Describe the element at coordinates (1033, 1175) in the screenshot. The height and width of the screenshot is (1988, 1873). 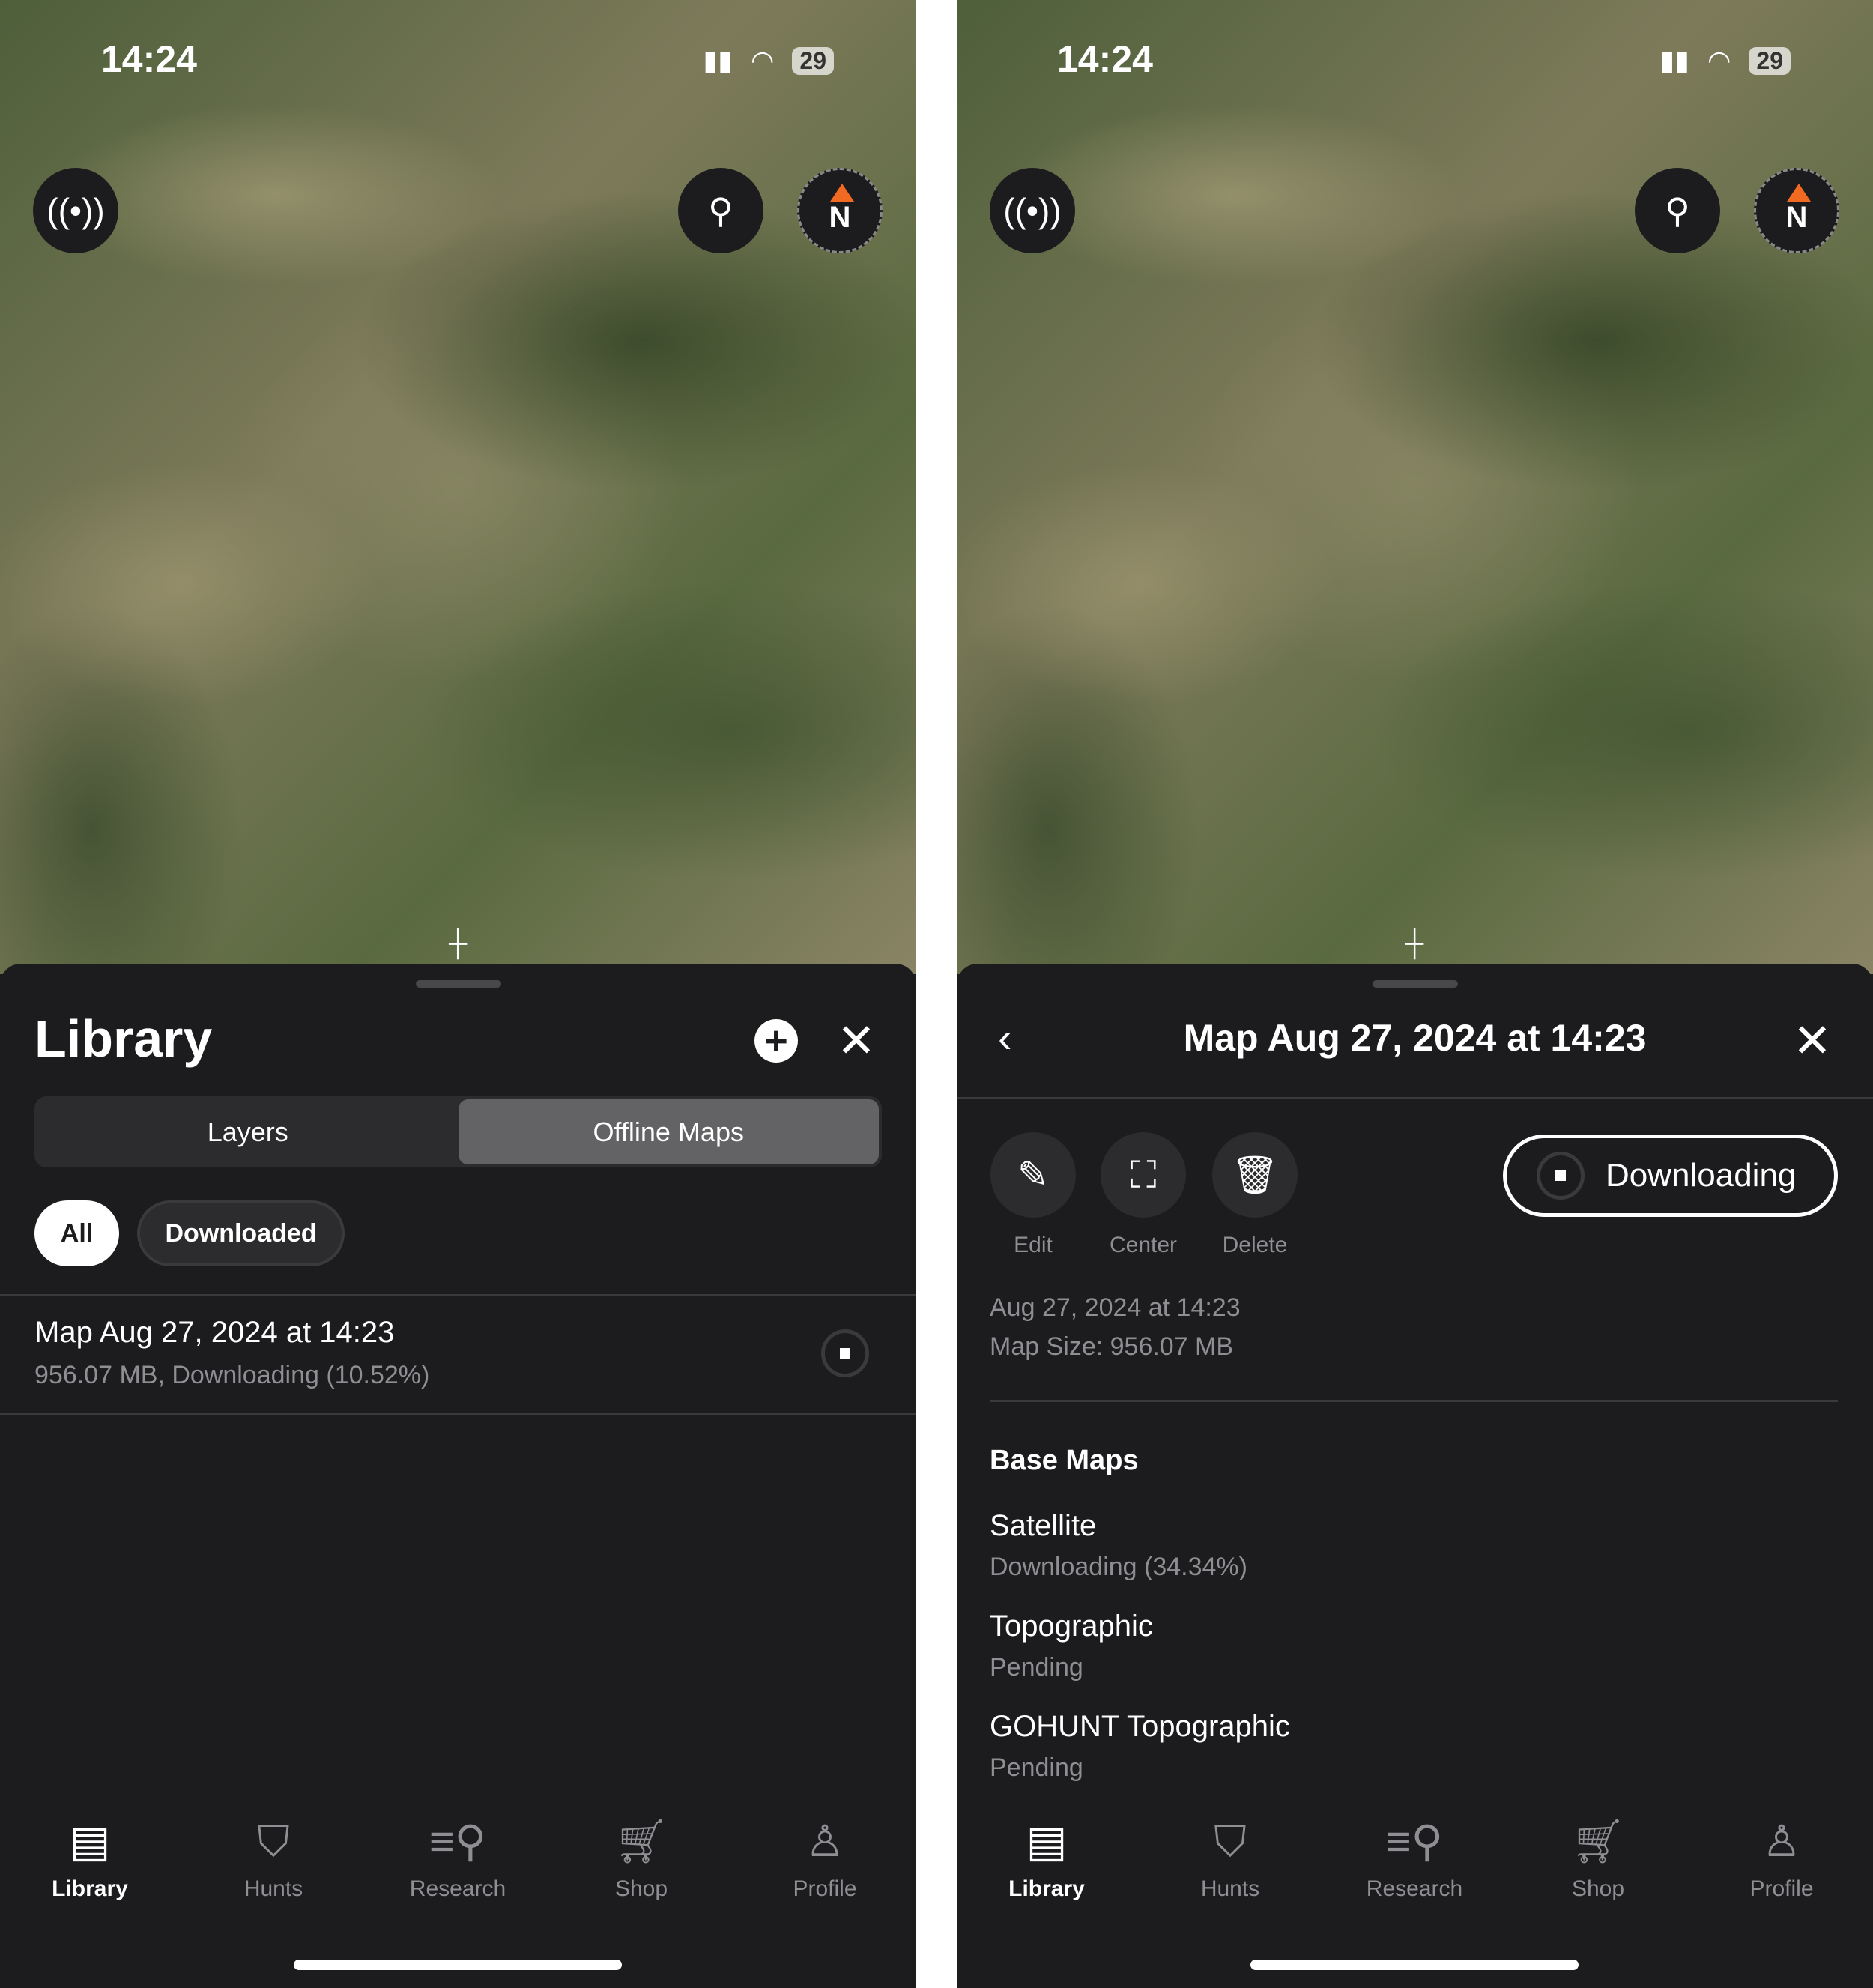
I see `pencil-icon: ✎` at that location.